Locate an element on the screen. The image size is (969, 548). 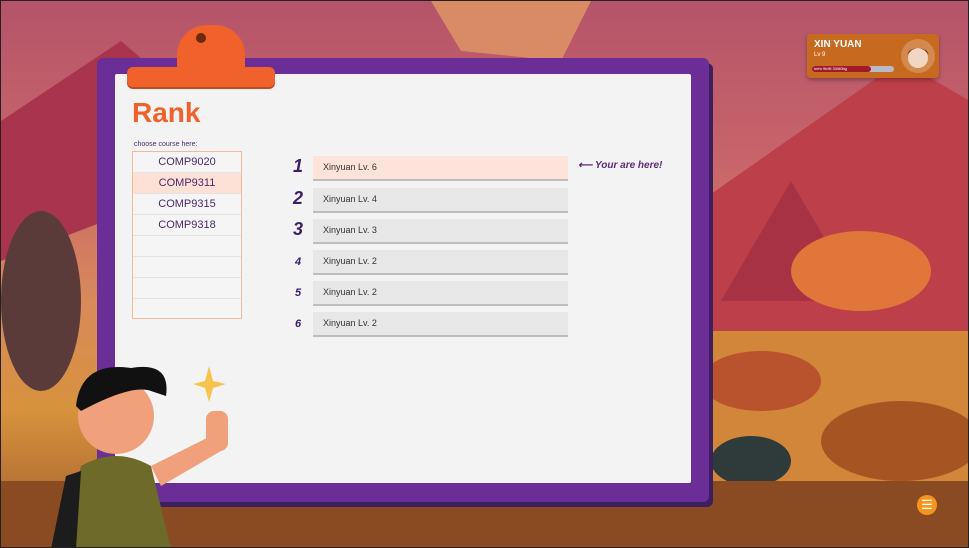
rank-entry: Xinyuan Lv. 3 is located at coordinates (440, 230).